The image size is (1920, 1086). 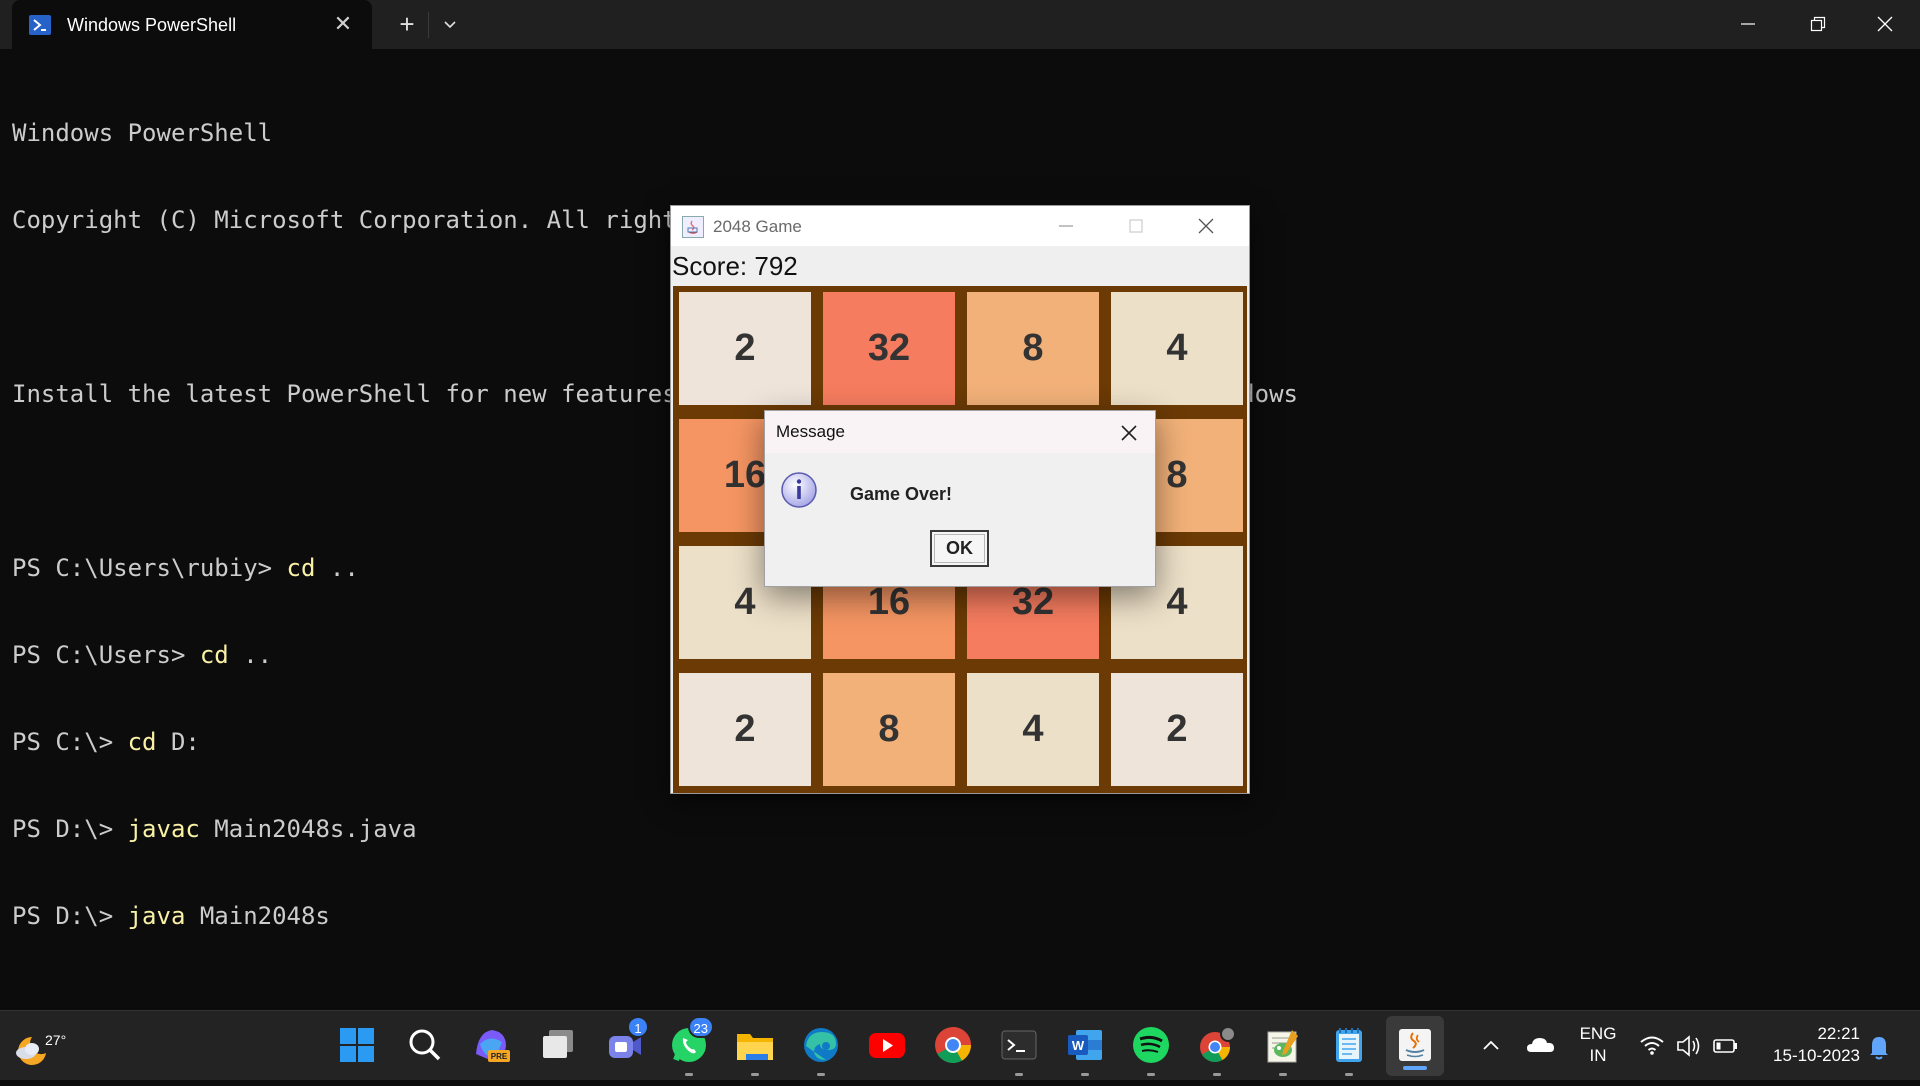 I want to click on copilot-icon: PRE, so click(x=491, y=1045).